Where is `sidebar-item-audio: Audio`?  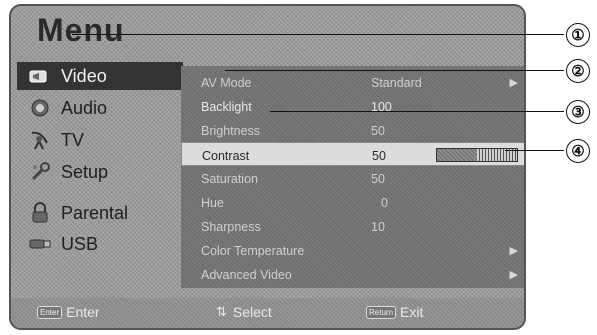
sidebar-item-audio: Audio is located at coordinates (97, 108).